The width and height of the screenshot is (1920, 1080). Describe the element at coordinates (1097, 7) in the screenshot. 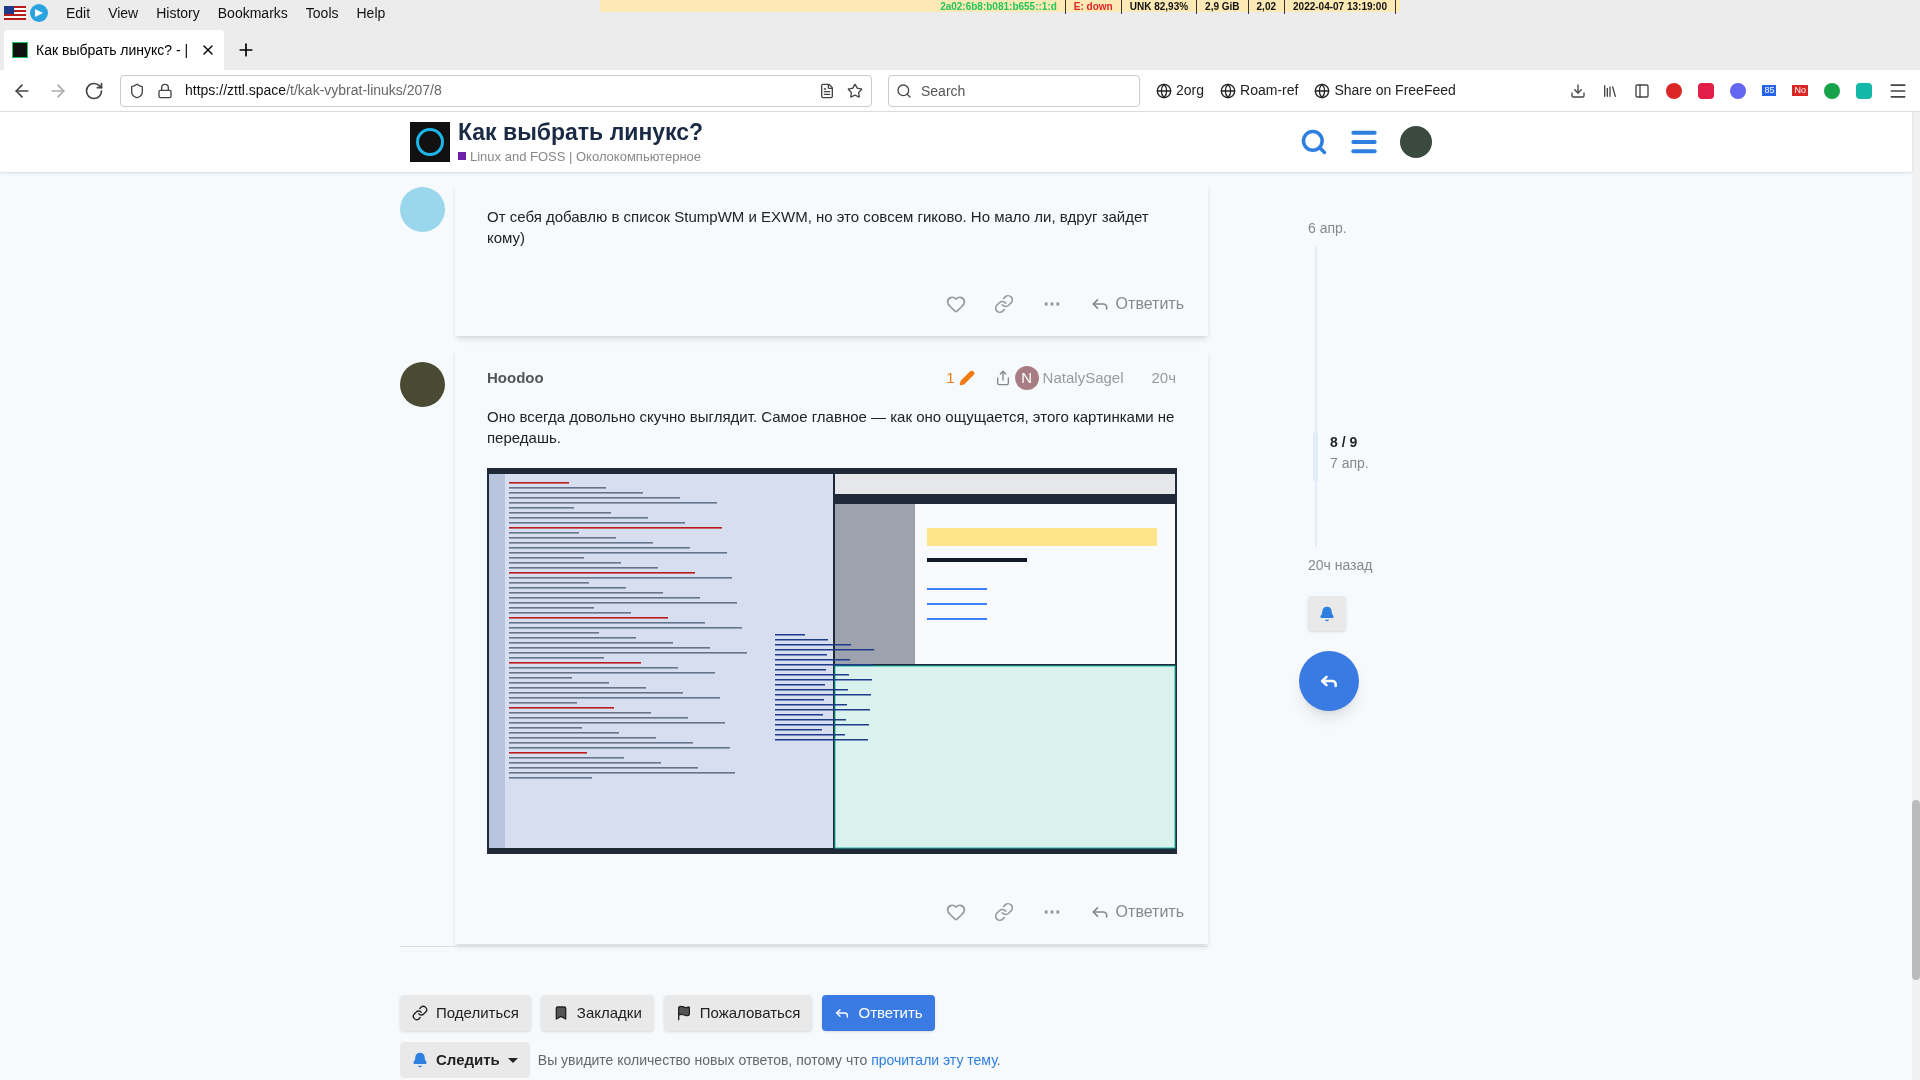

I see `status-item: E: down` at that location.